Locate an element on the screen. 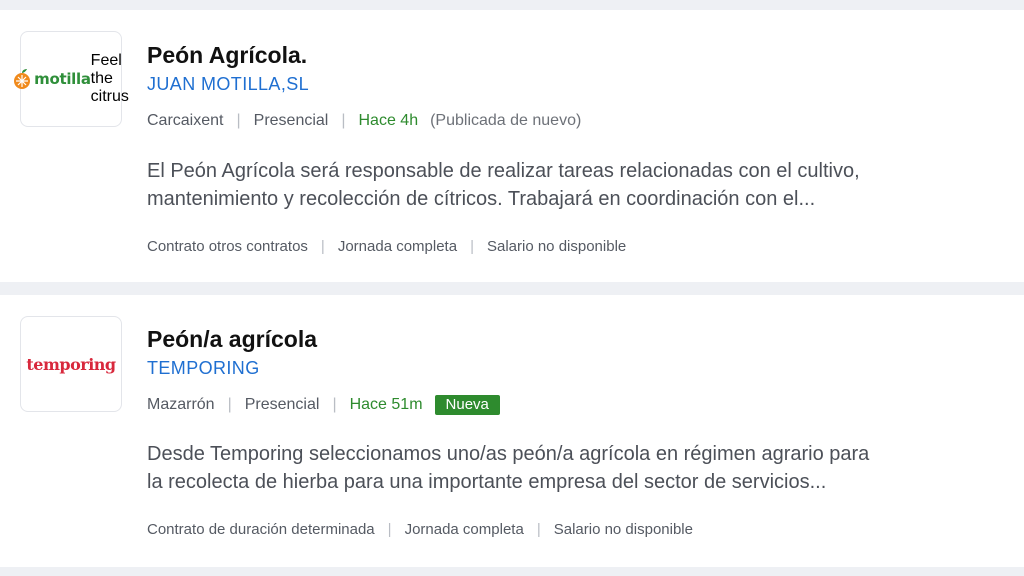 This screenshot has height=576, width=1024. job-location: Carcaixent is located at coordinates (185, 120).